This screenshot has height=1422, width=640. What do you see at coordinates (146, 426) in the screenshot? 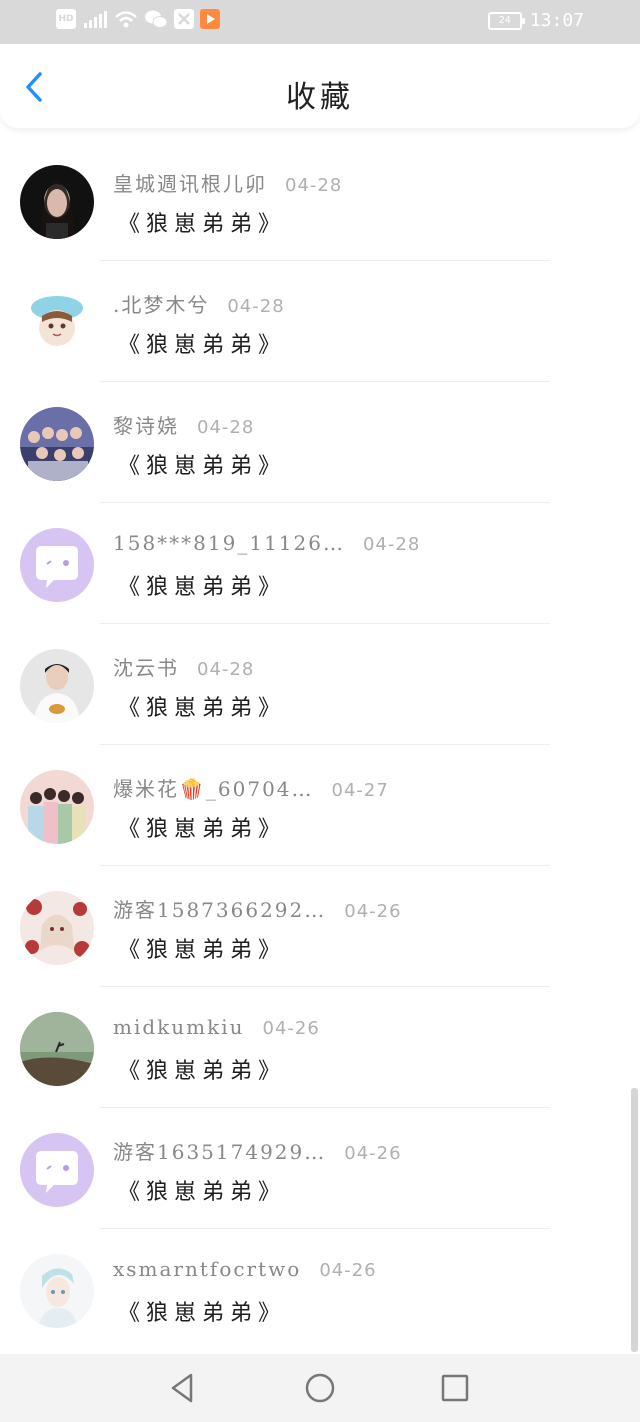
I see `username: 黎诗娆` at bounding box center [146, 426].